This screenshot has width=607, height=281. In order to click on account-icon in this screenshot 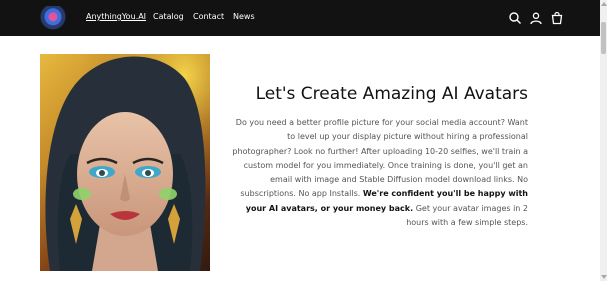, I will do `click(536, 18)`.